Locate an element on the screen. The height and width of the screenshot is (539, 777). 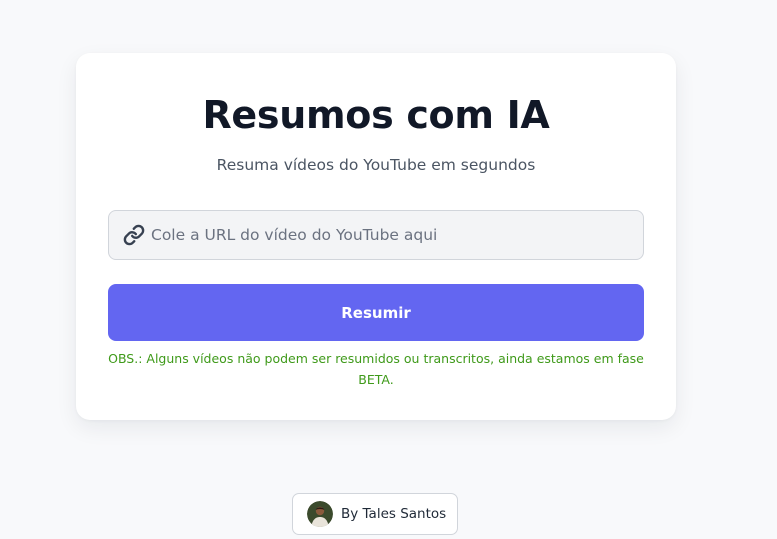
link-icon is located at coordinates (134, 235).